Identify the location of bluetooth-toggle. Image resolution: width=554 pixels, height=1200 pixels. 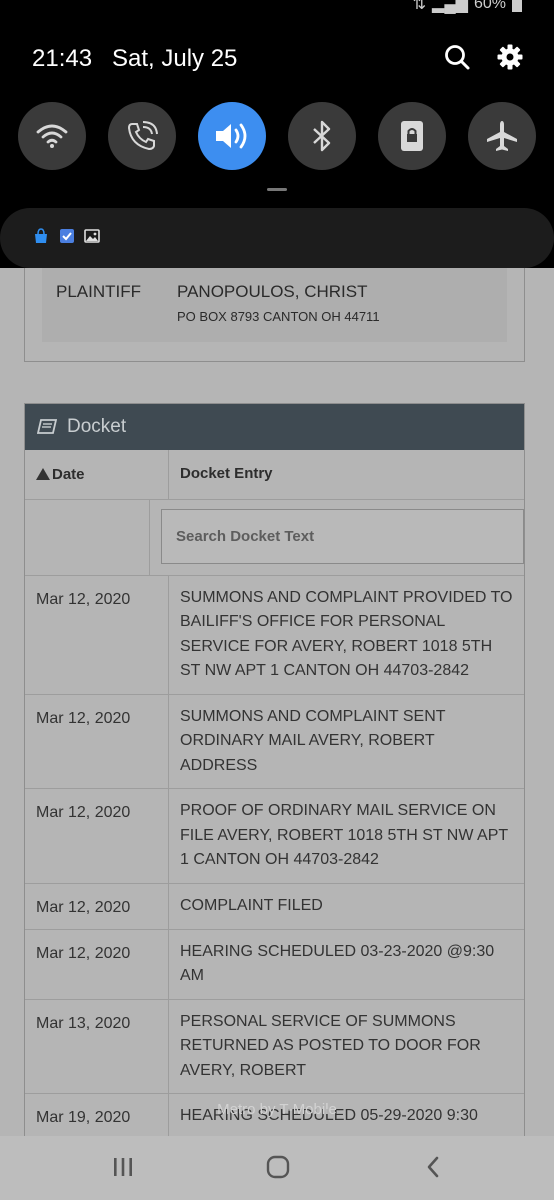
(322, 136).